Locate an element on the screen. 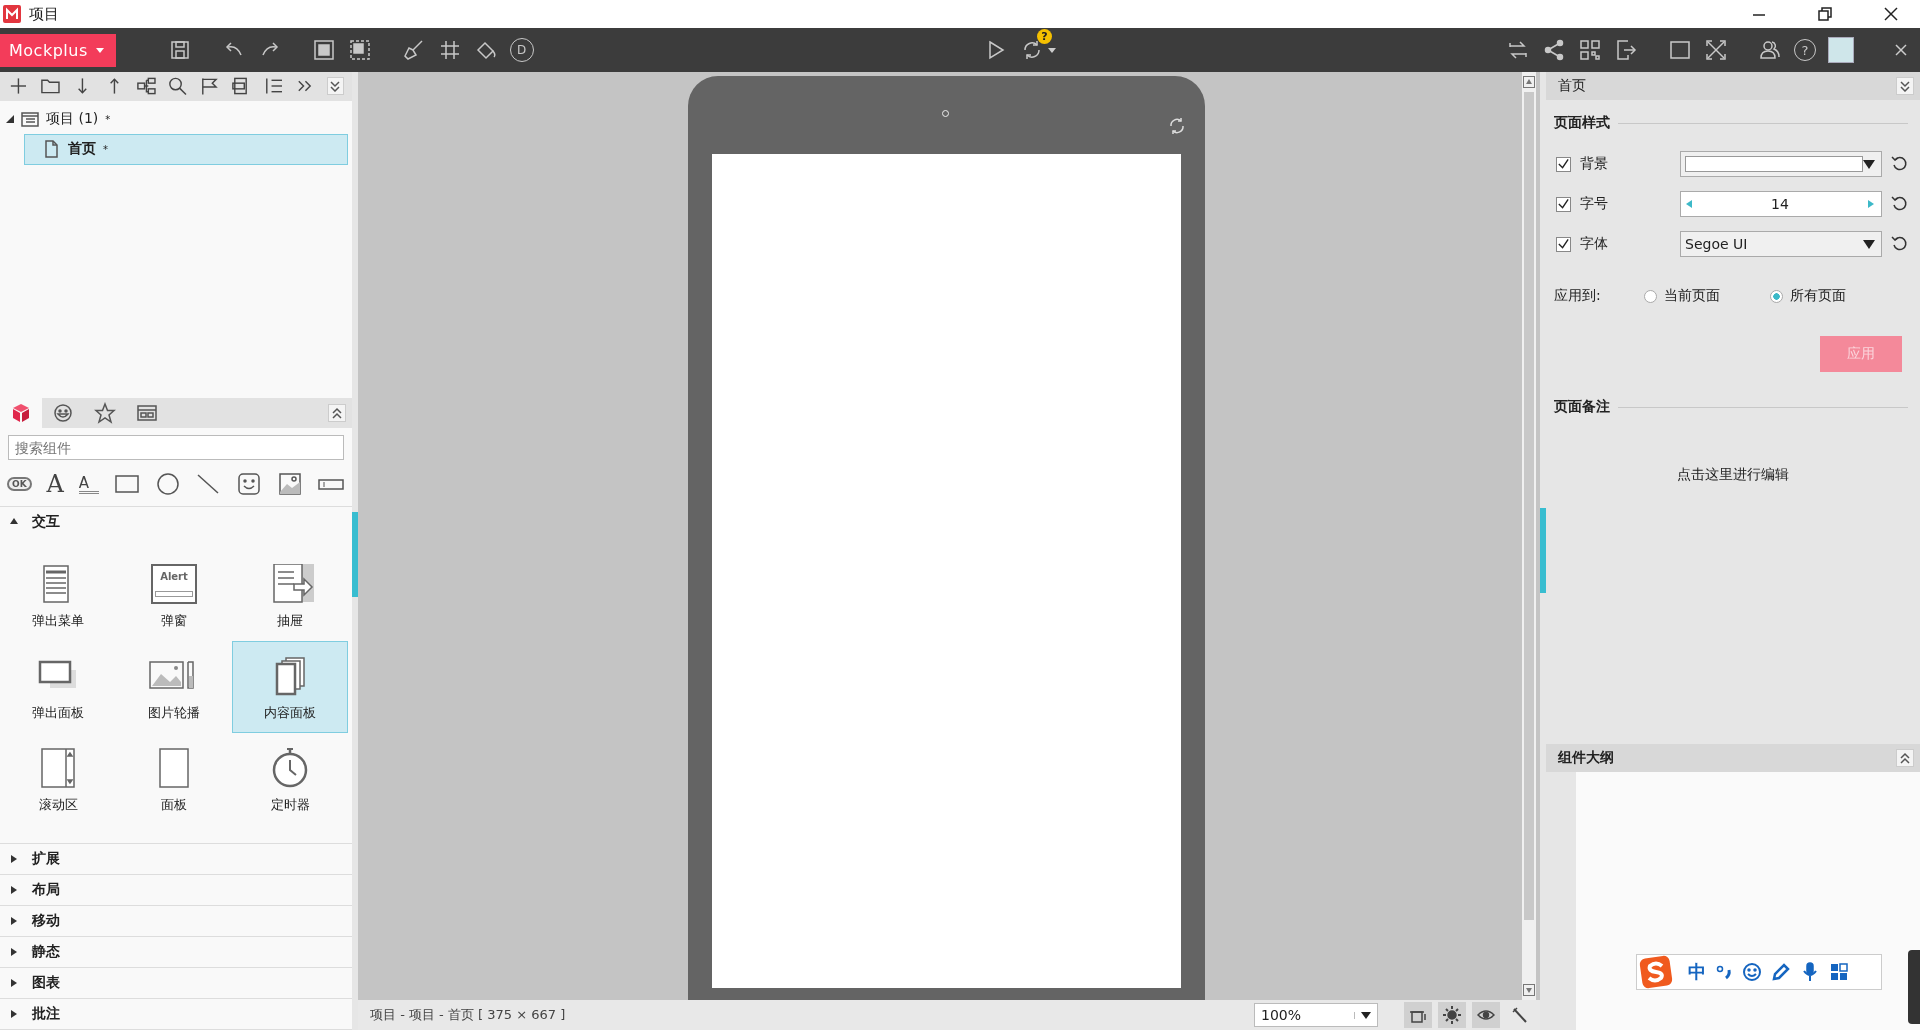  ungroup-icon is located at coordinates (359, 50).